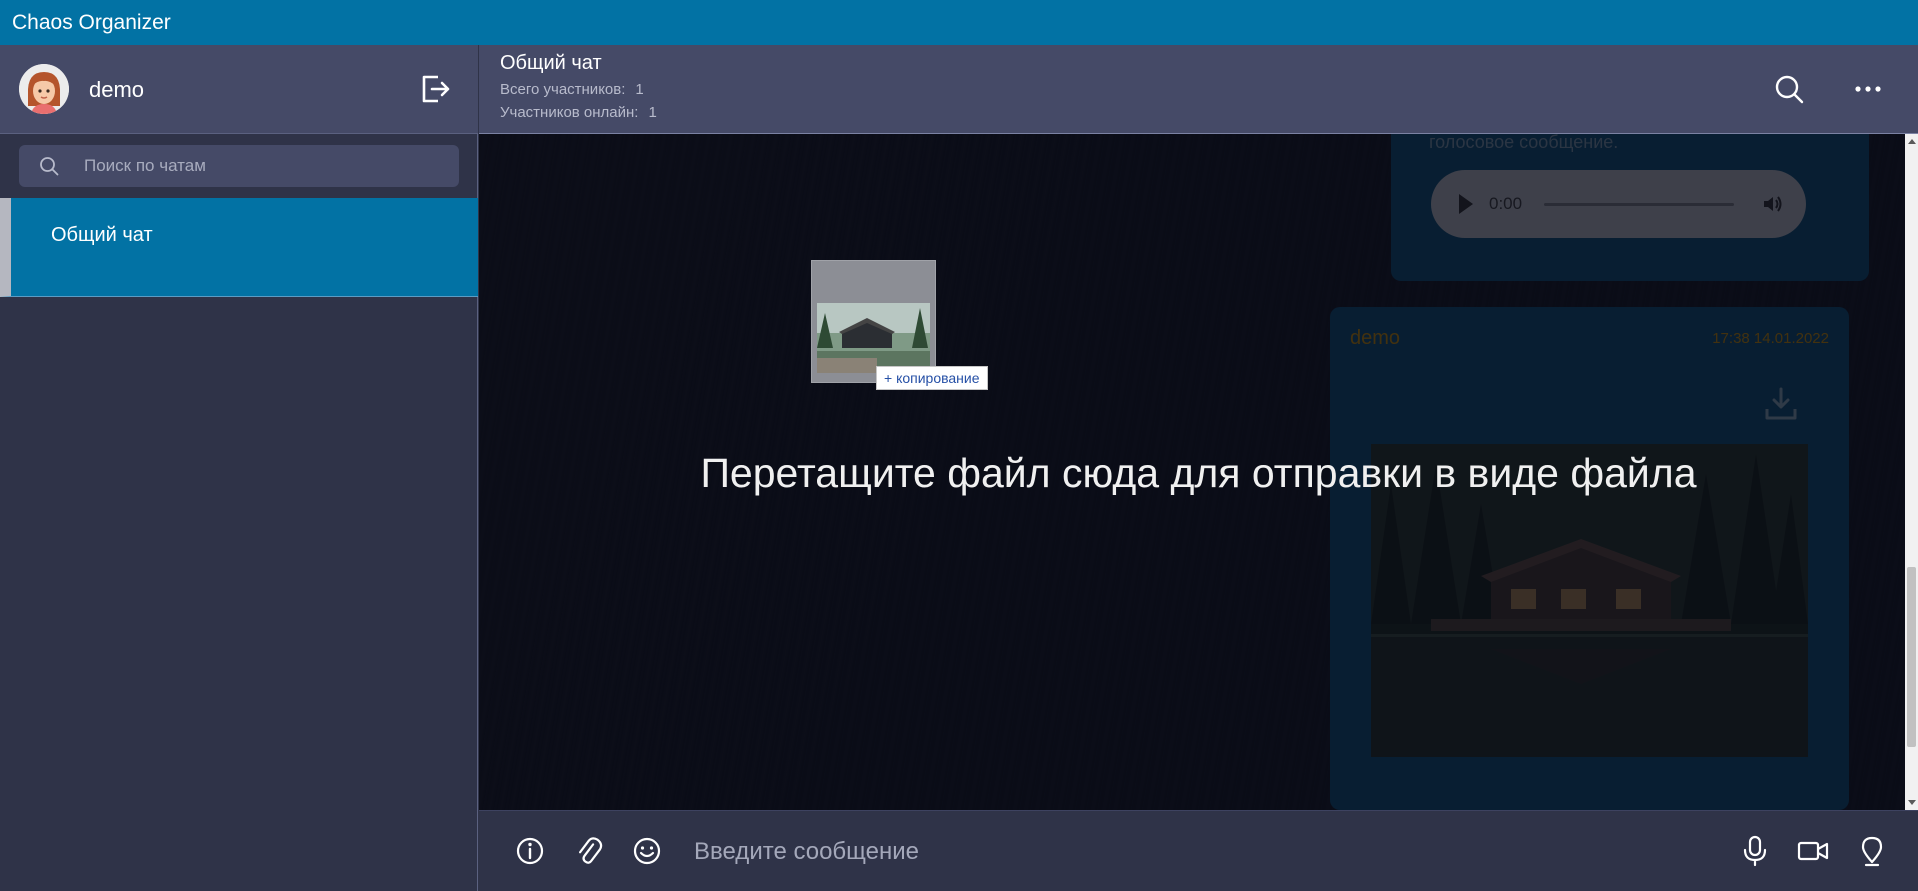 The width and height of the screenshot is (1918, 891). I want to click on total-members-stat: Всего участников: 1, so click(572, 89).